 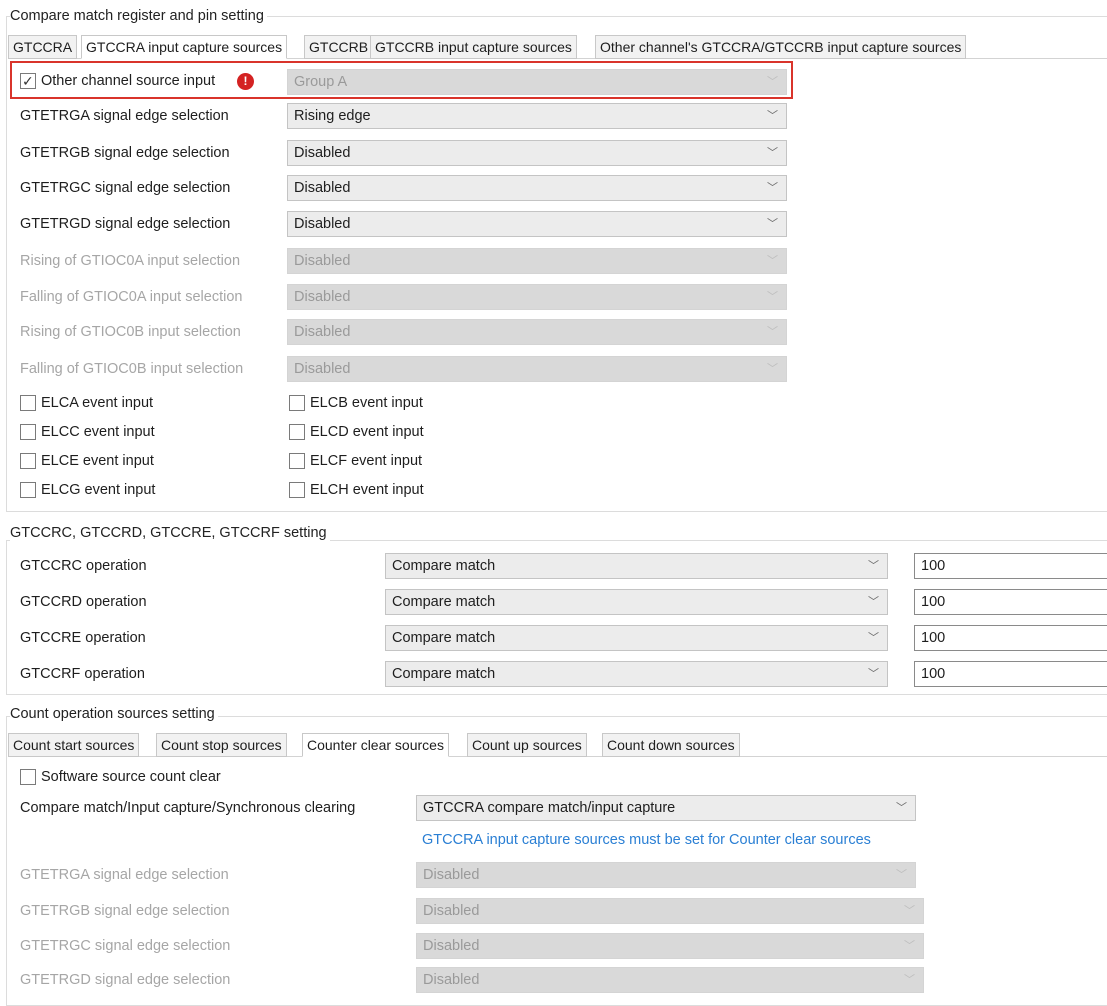 I want to click on elcd-checkbox, so click(x=297, y=432).